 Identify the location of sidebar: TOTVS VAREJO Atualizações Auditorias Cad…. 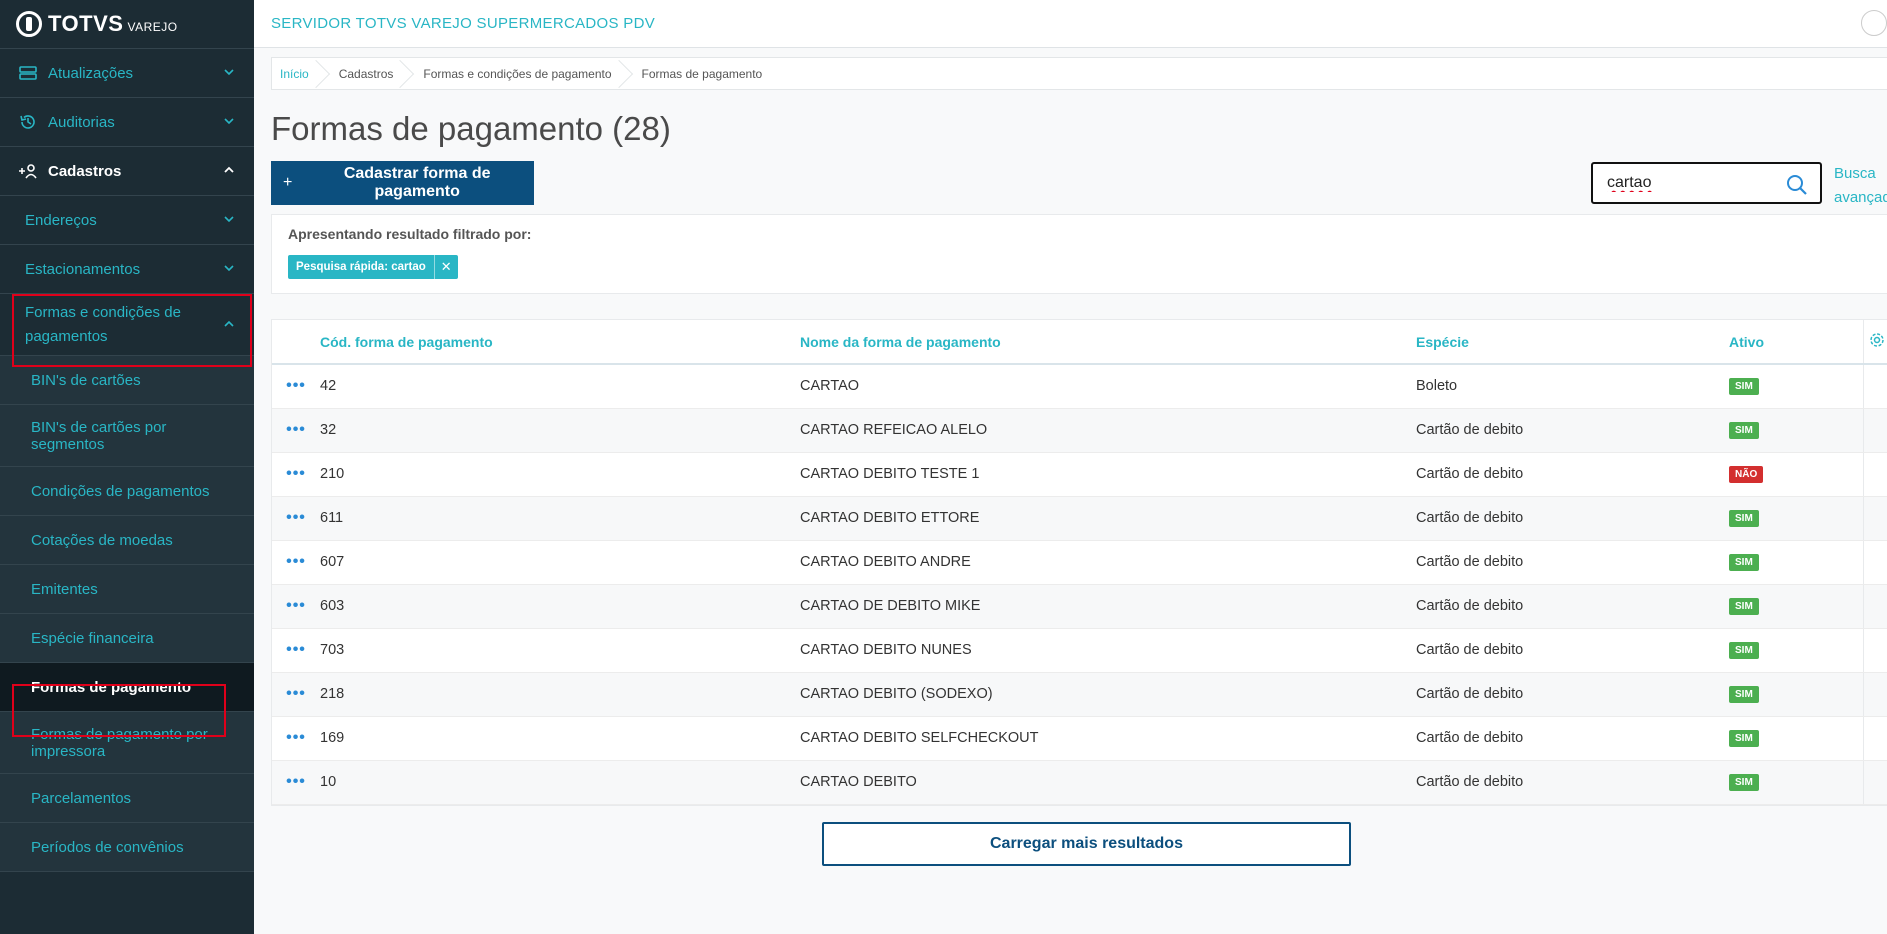
(127, 467).